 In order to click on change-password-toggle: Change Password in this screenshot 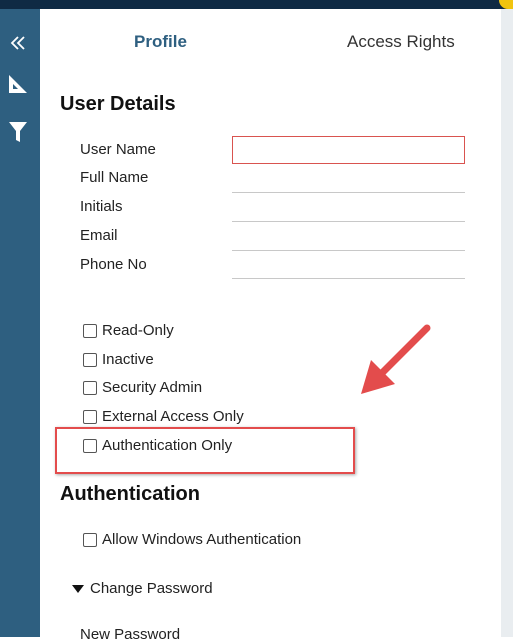, I will do `click(142, 588)`.